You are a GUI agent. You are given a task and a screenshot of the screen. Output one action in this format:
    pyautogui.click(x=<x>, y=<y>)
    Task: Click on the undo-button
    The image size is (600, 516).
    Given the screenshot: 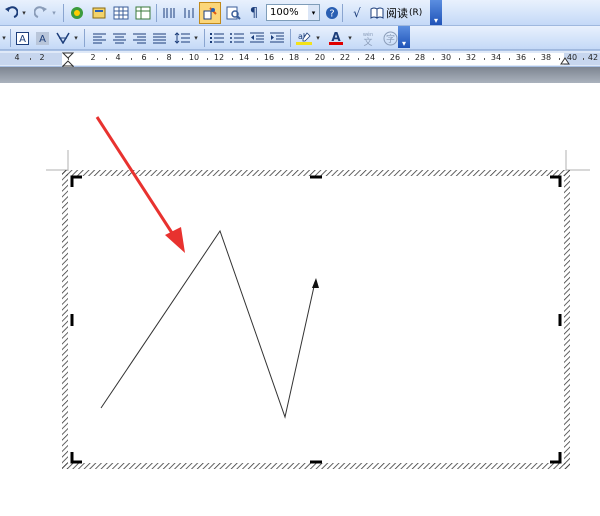 What is the action you would take?
    pyautogui.click(x=11, y=13)
    